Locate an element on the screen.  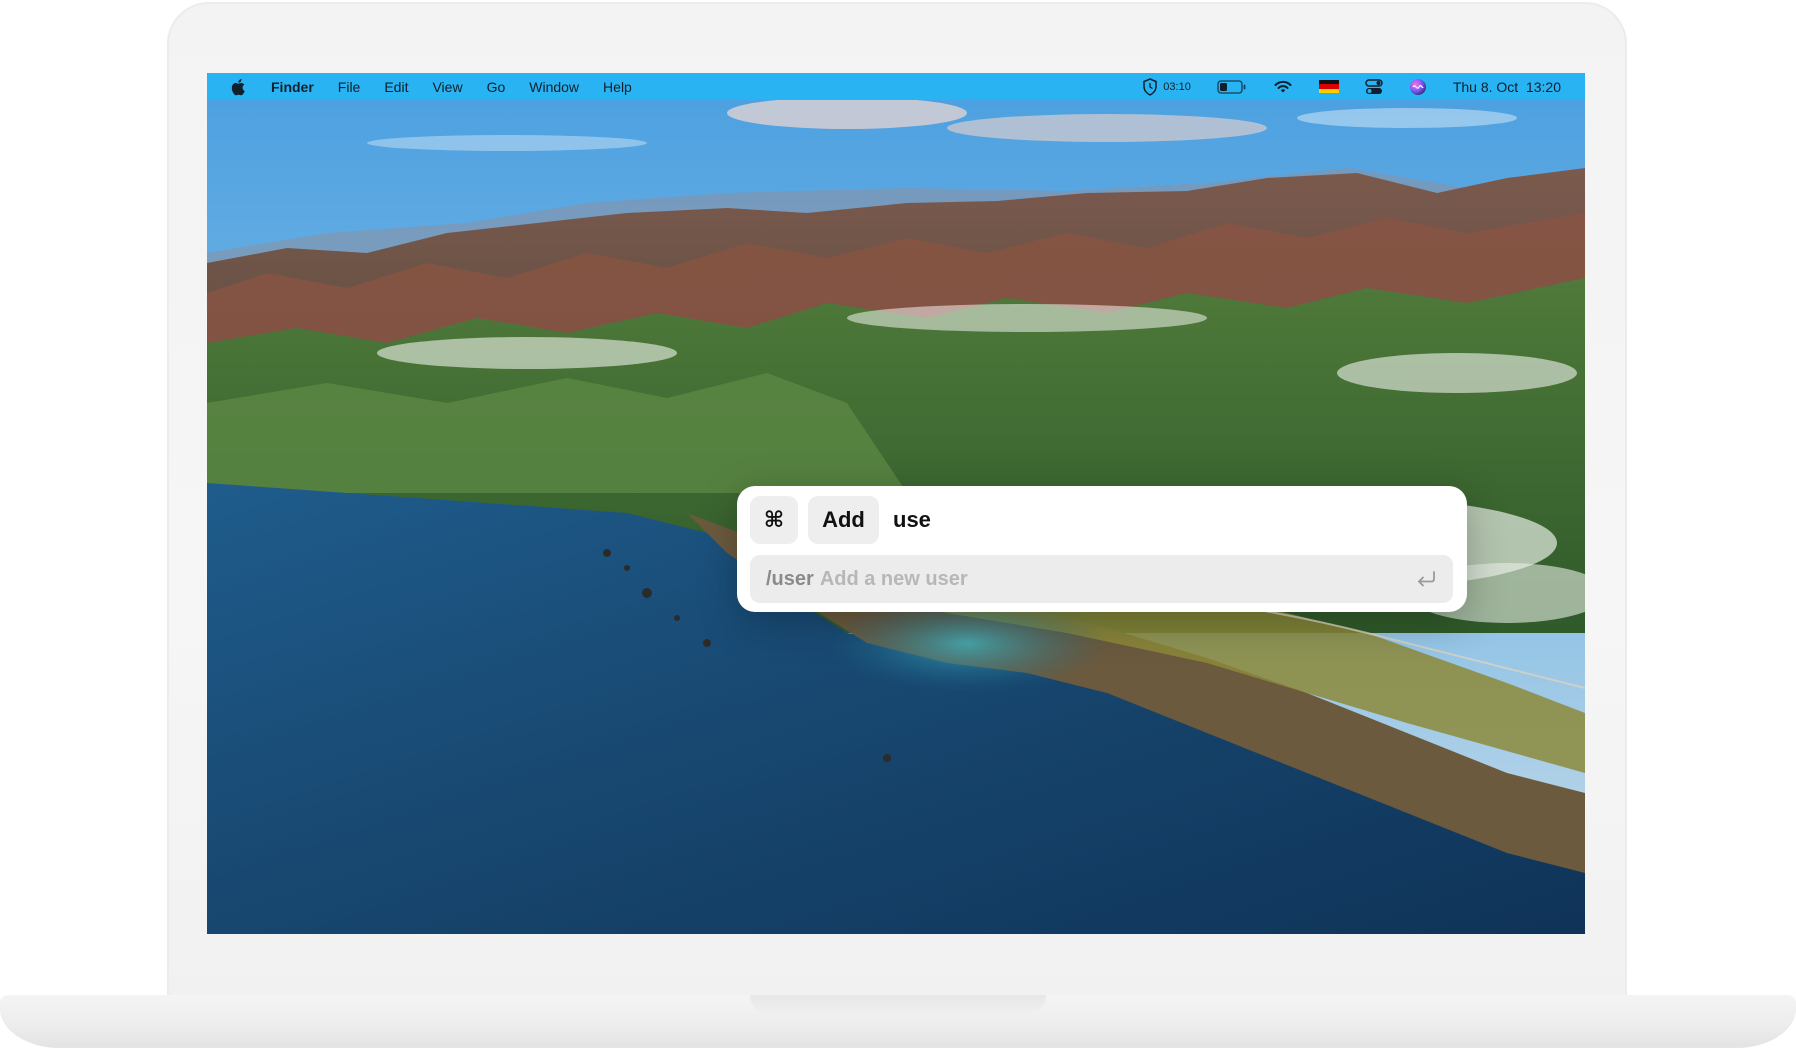
control-center-icon is located at coordinates (1374, 86).